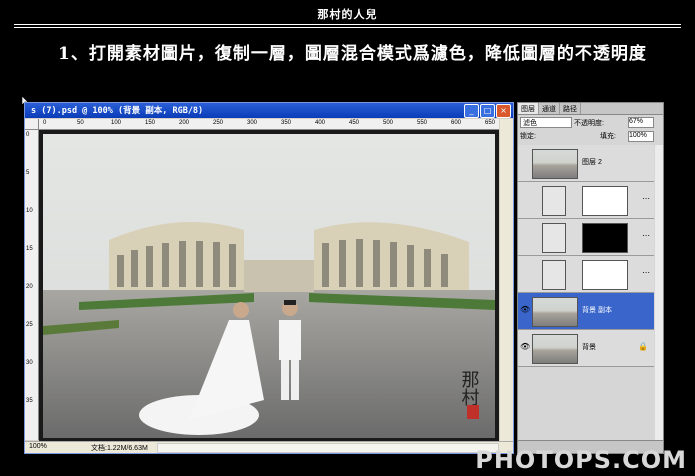 The image size is (695, 476). What do you see at coordinates (590, 109) in the screenshot?
I see `panel-tabs: 图层 通道 路径` at bounding box center [590, 109].